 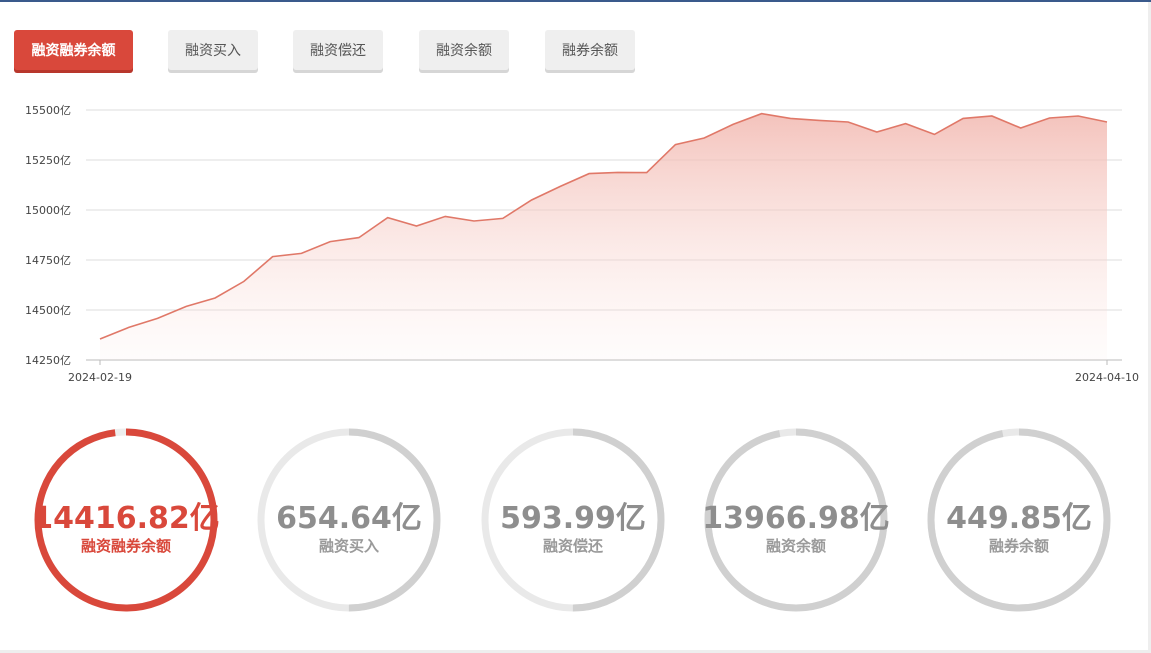 I want to click on stat-margin-total: 14416.82亿 融资融券余额, so click(x=126, y=520).